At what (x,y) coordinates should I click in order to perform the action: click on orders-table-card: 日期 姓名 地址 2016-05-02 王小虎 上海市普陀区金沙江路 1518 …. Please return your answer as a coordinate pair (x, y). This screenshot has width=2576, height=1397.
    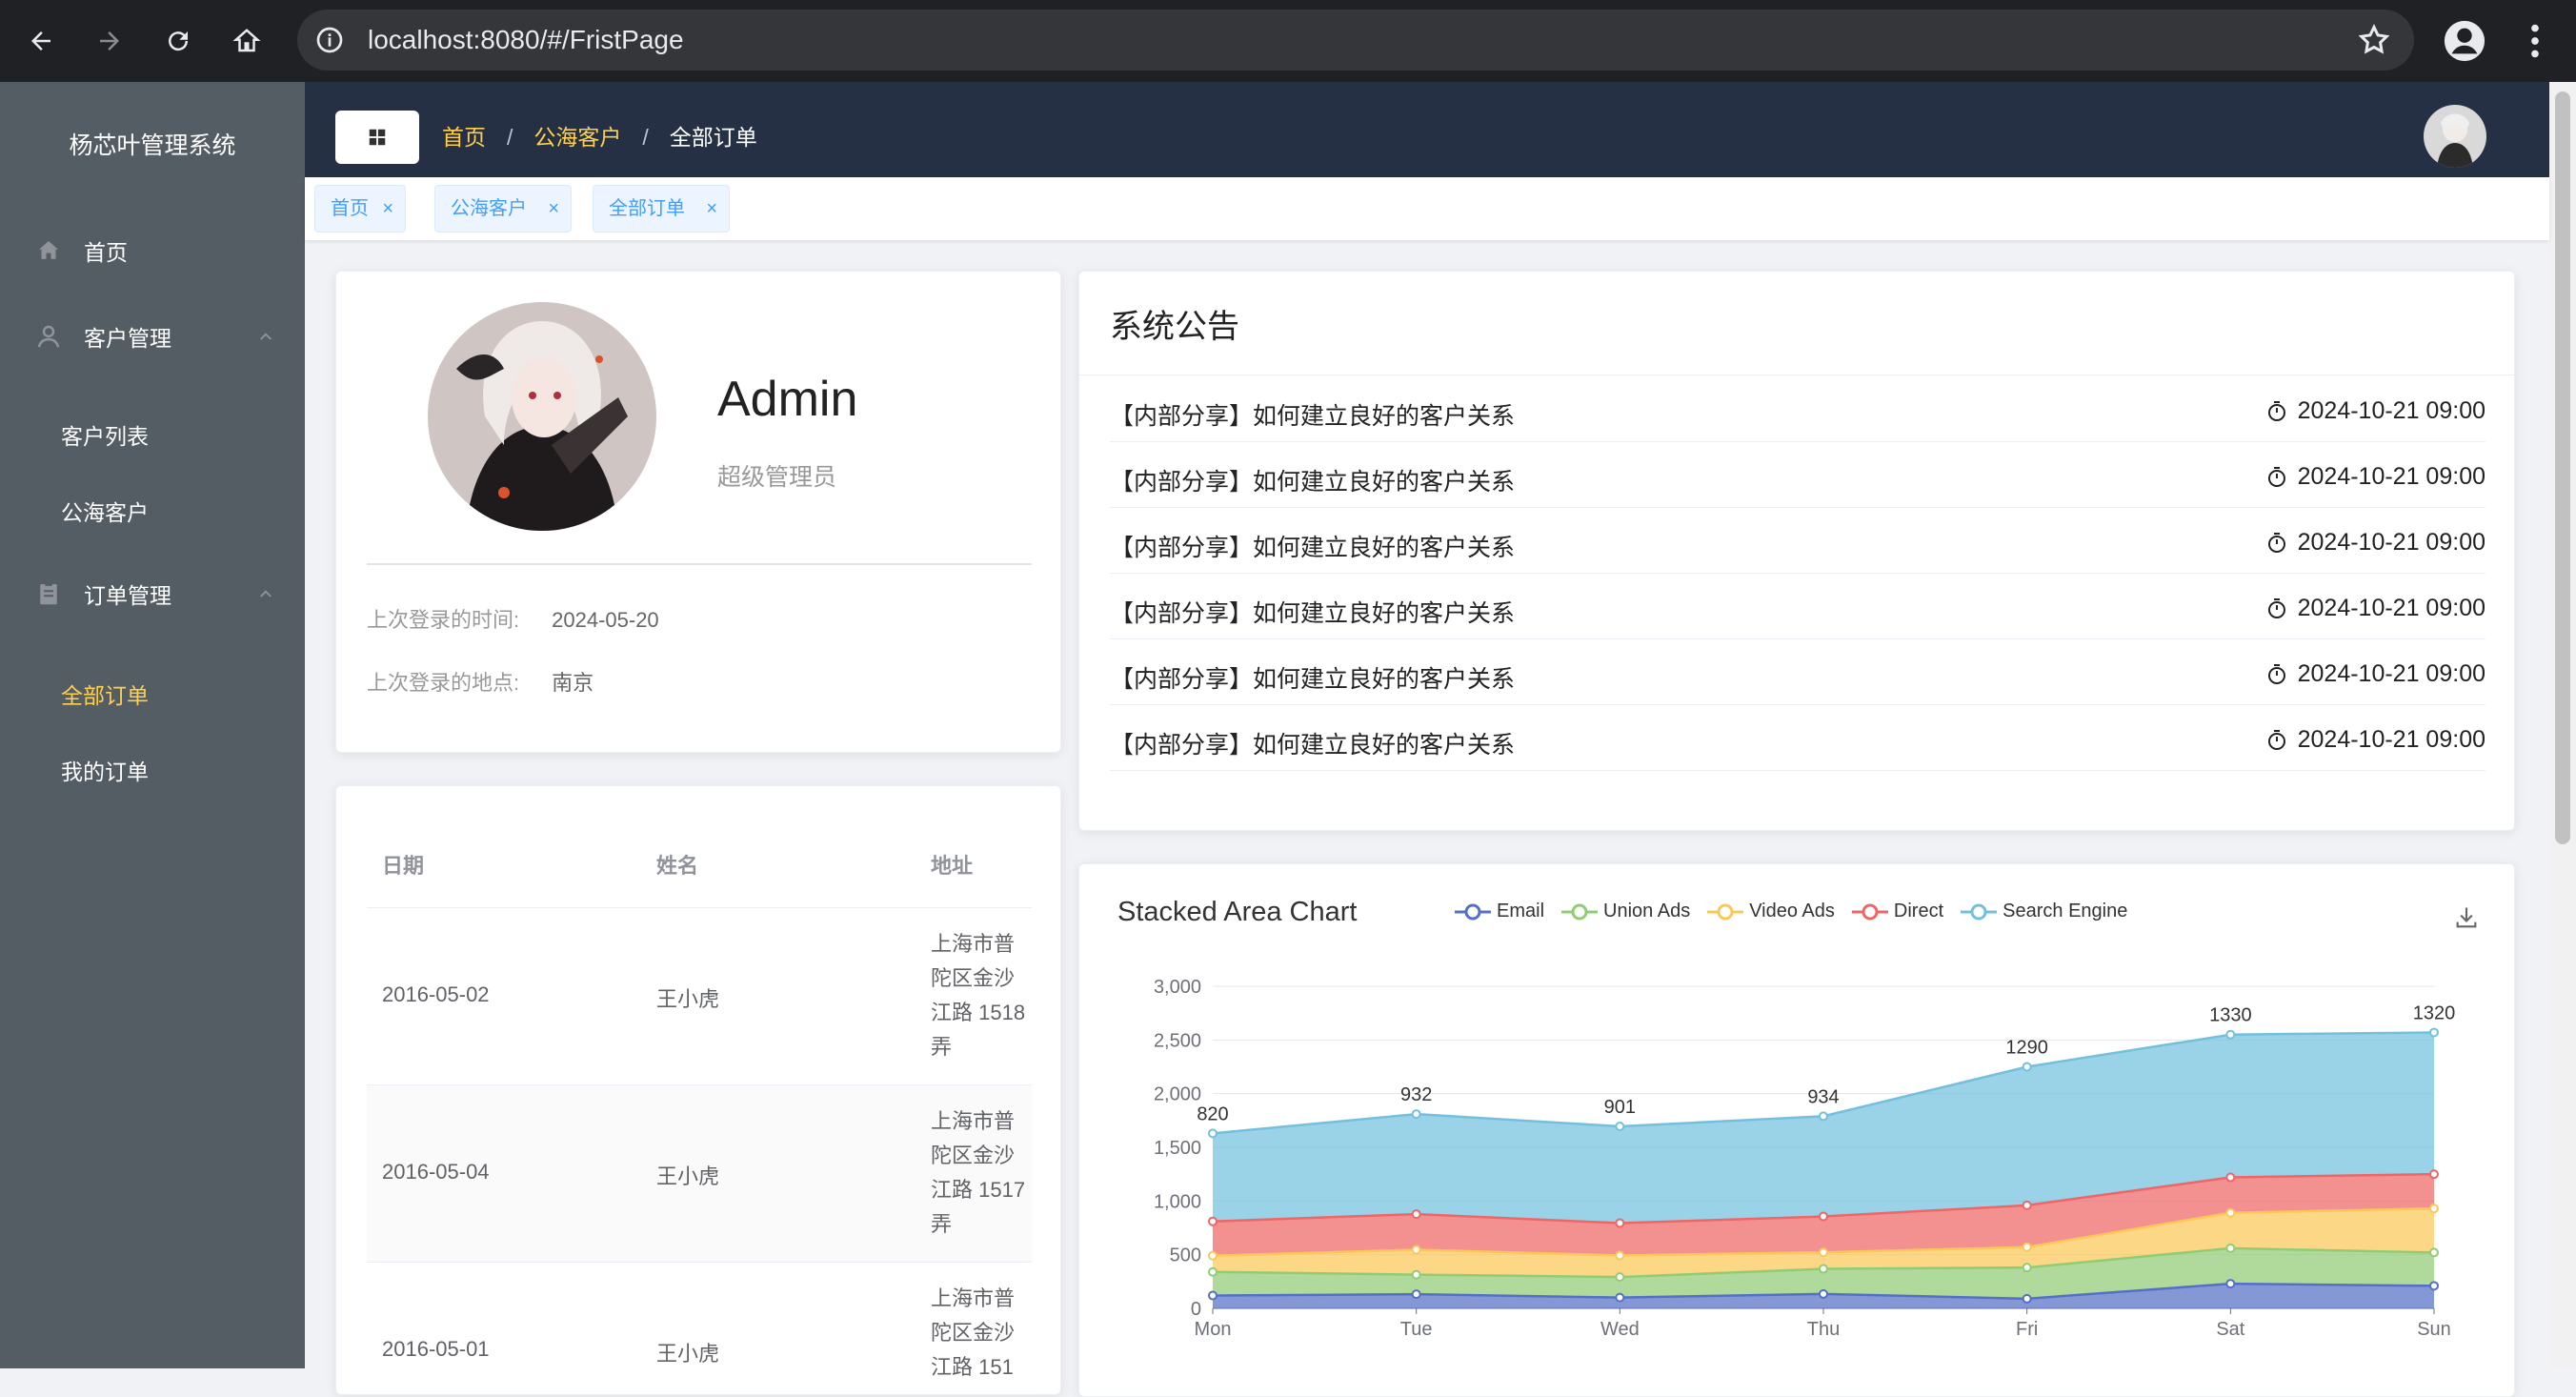
    Looking at the image, I should click on (698, 1090).